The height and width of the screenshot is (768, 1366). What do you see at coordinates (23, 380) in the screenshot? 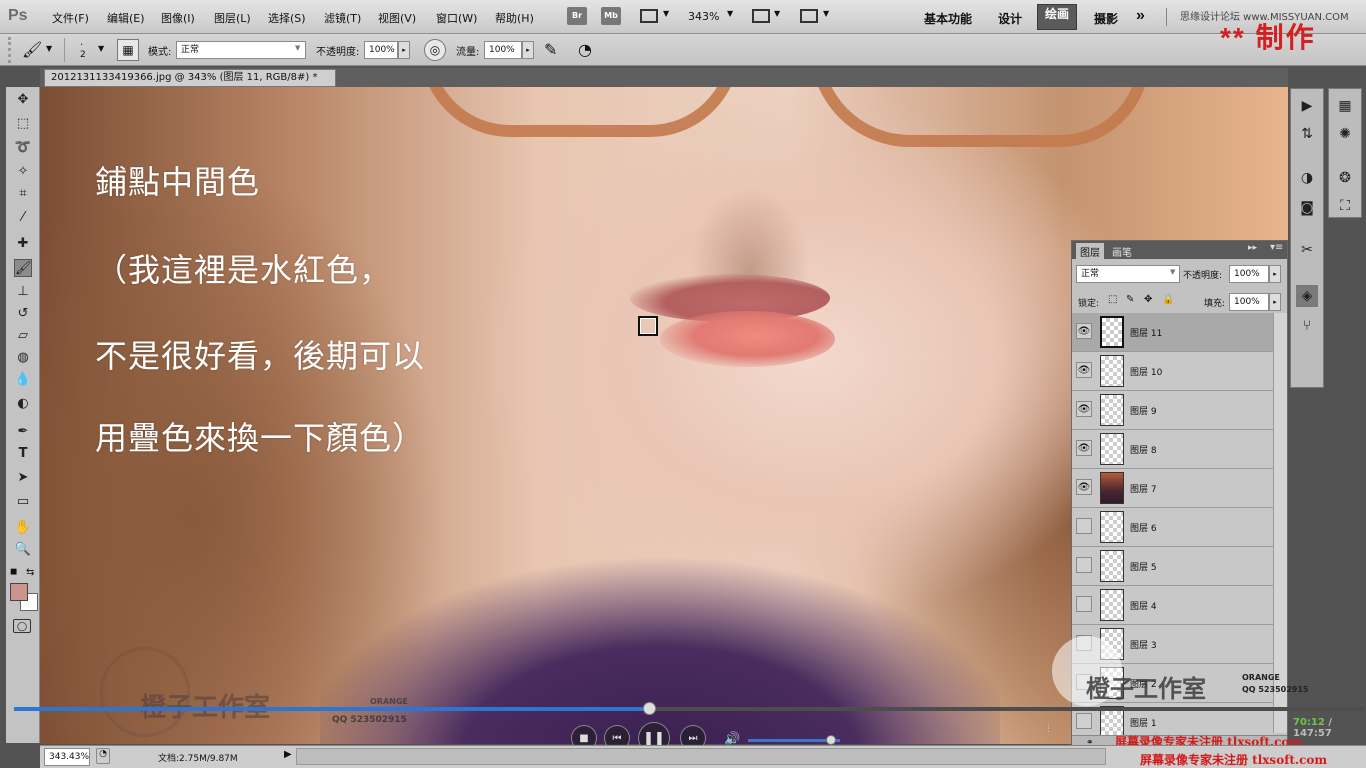
I see `blur-tool-icon: 💧` at bounding box center [23, 380].